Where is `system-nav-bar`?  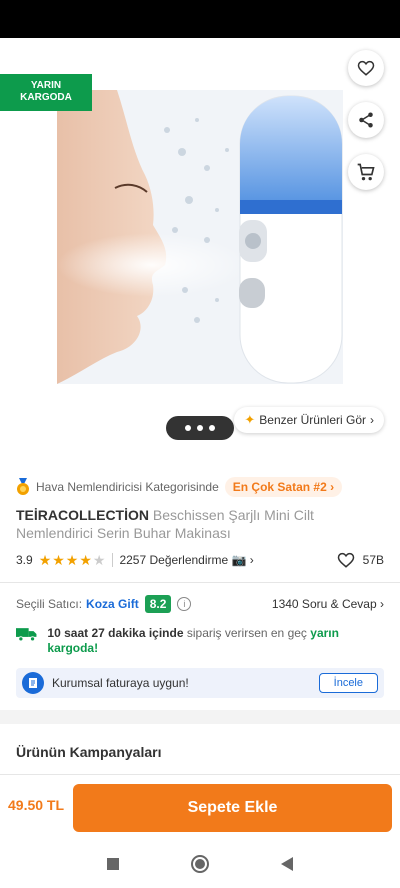
system-nav-bar is located at coordinates (200, 864).